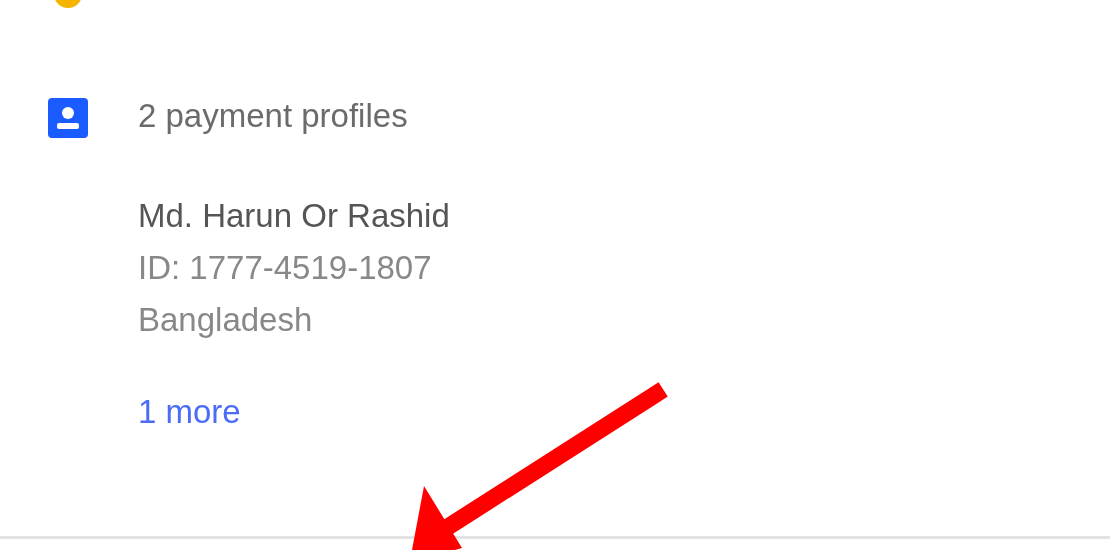 This screenshot has height=550, width=1110. Describe the element at coordinates (285, 268) in the screenshot. I see `profile-id: ID: 1777-4519-1807` at that location.